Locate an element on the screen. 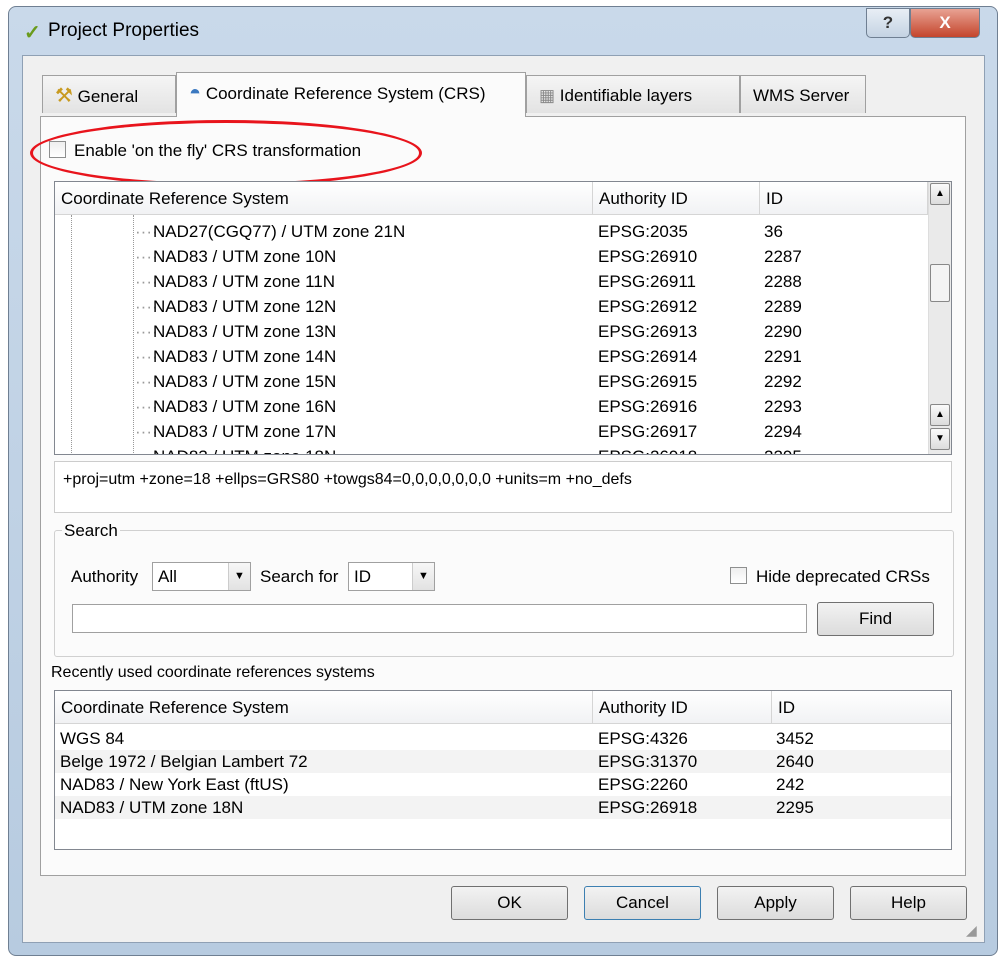  find-button: Find is located at coordinates (875, 619).